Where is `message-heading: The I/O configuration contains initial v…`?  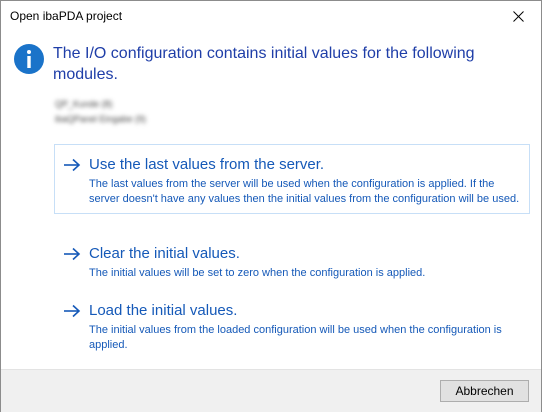
message-heading: The I/O configuration contains initial v… is located at coordinates (264, 64).